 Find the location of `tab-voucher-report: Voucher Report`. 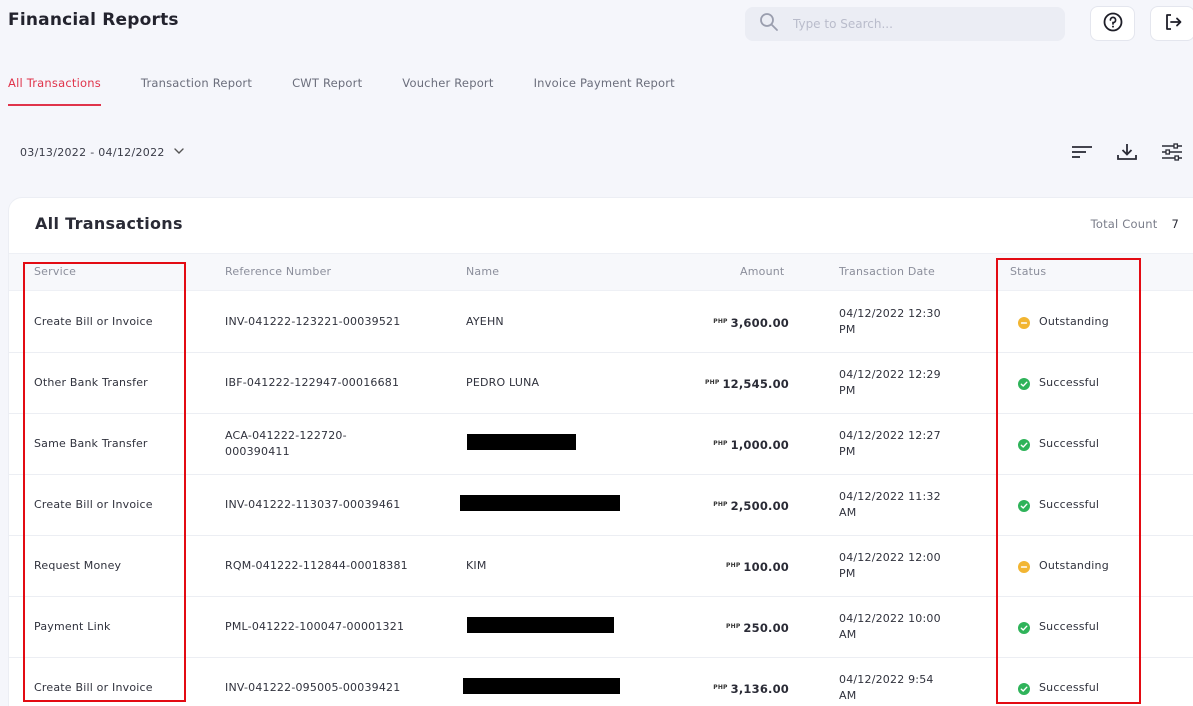

tab-voucher-report: Voucher Report is located at coordinates (447, 90).